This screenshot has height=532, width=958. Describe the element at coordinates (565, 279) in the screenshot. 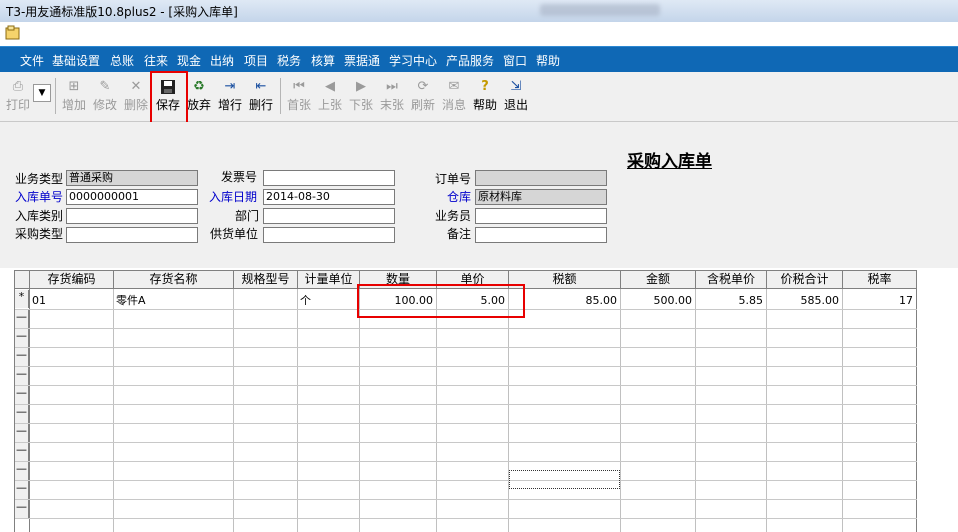

I see `column-header-tax: 税额` at that location.